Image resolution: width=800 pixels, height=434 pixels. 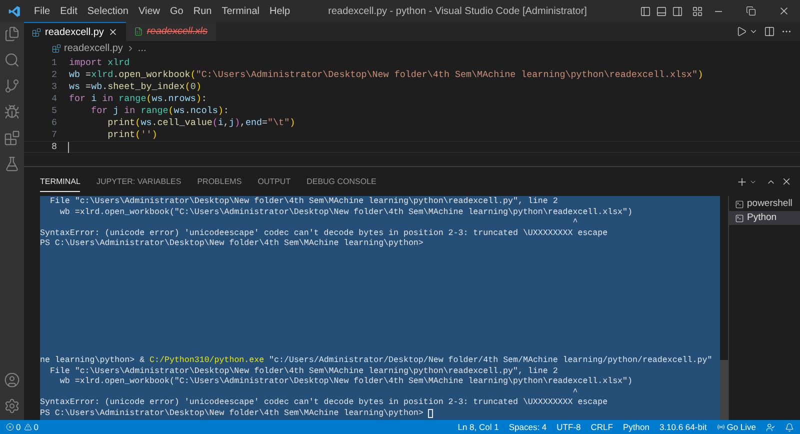 What do you see at coordinates (138, 31) in the screenshot?
I see `spreadsheet-file-icon` at bounding box center [138, 31].